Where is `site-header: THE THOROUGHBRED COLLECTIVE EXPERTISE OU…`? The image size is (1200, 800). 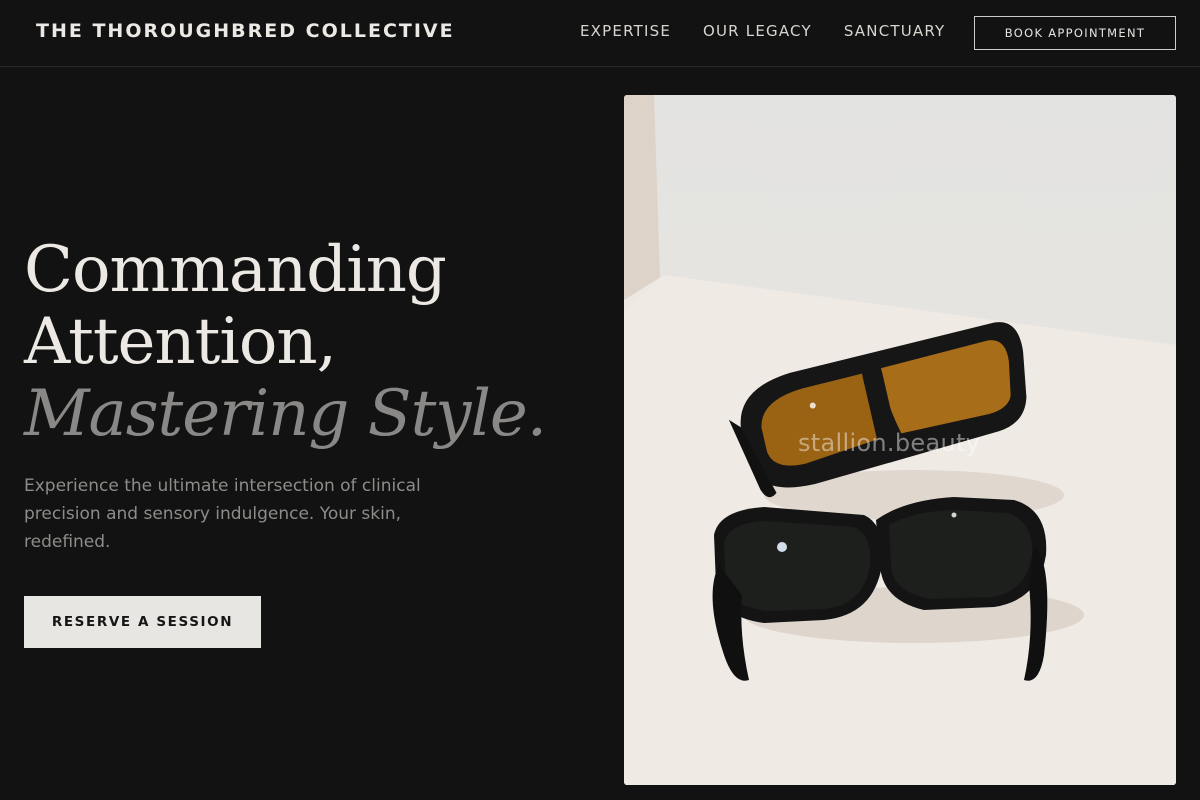 site-header: THE THOROUGHBRED COLLECTIVE EXPERTISE OU… is located at coordinates (600, 33).